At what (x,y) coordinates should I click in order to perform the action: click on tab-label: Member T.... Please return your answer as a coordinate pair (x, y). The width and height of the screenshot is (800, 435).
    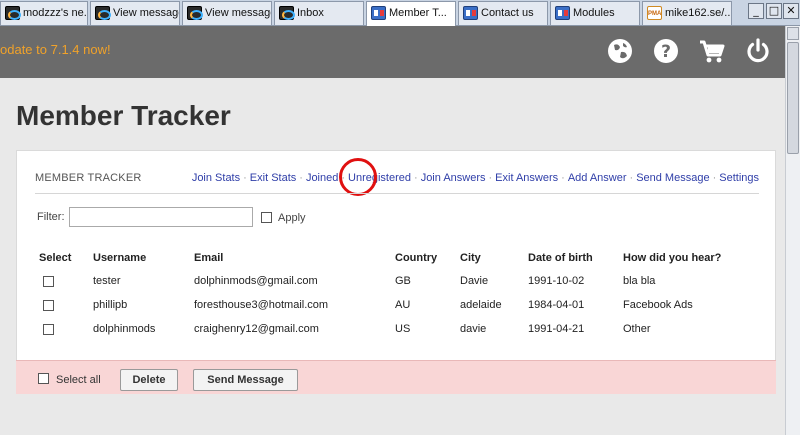
    Looking at the image, I should click on (418, 13).